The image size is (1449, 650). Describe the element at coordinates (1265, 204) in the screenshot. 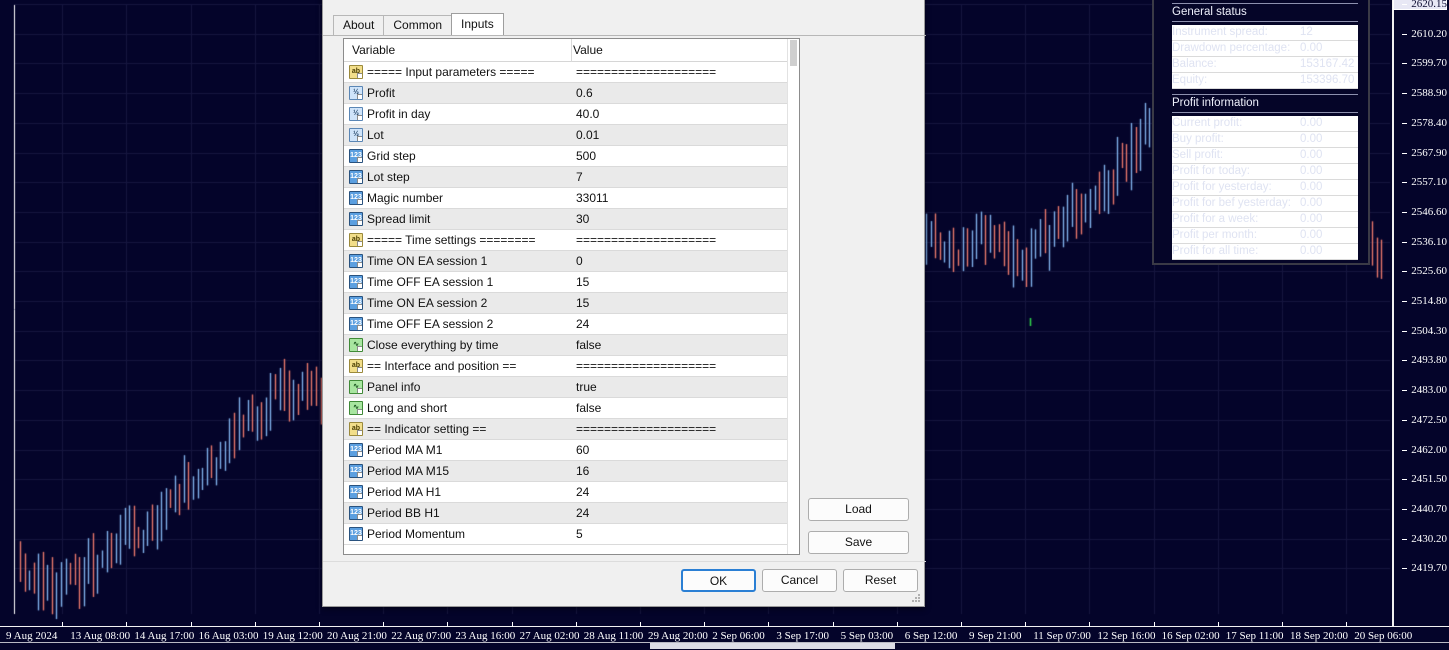

I see `info-row: Profit for bef yesterday: 0.00` at that location.